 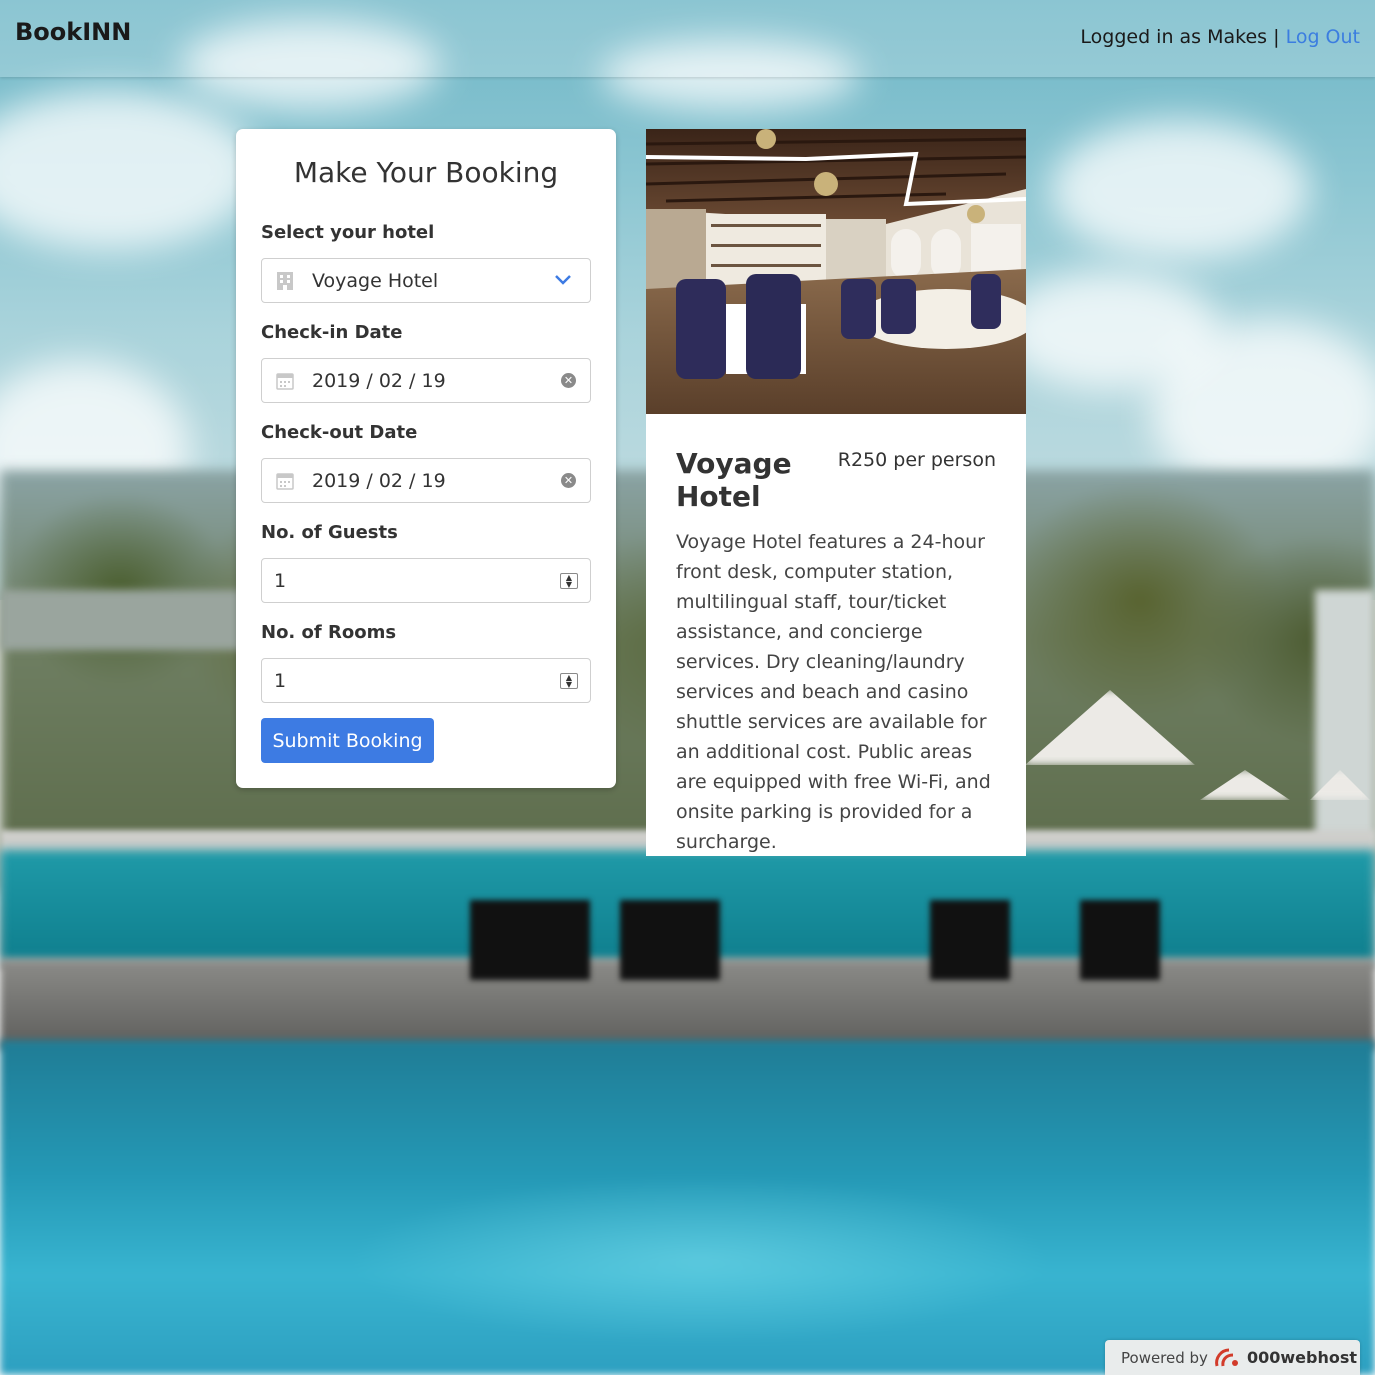 What do you see at coordinates (348, 232) in the screenshot?
I see `hotel-select-label: Select your hotel` at bounding box center [348, 232].